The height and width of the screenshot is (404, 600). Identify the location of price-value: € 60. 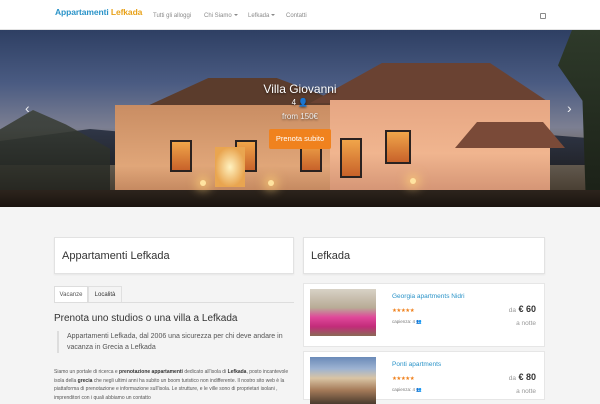
(527, 309).